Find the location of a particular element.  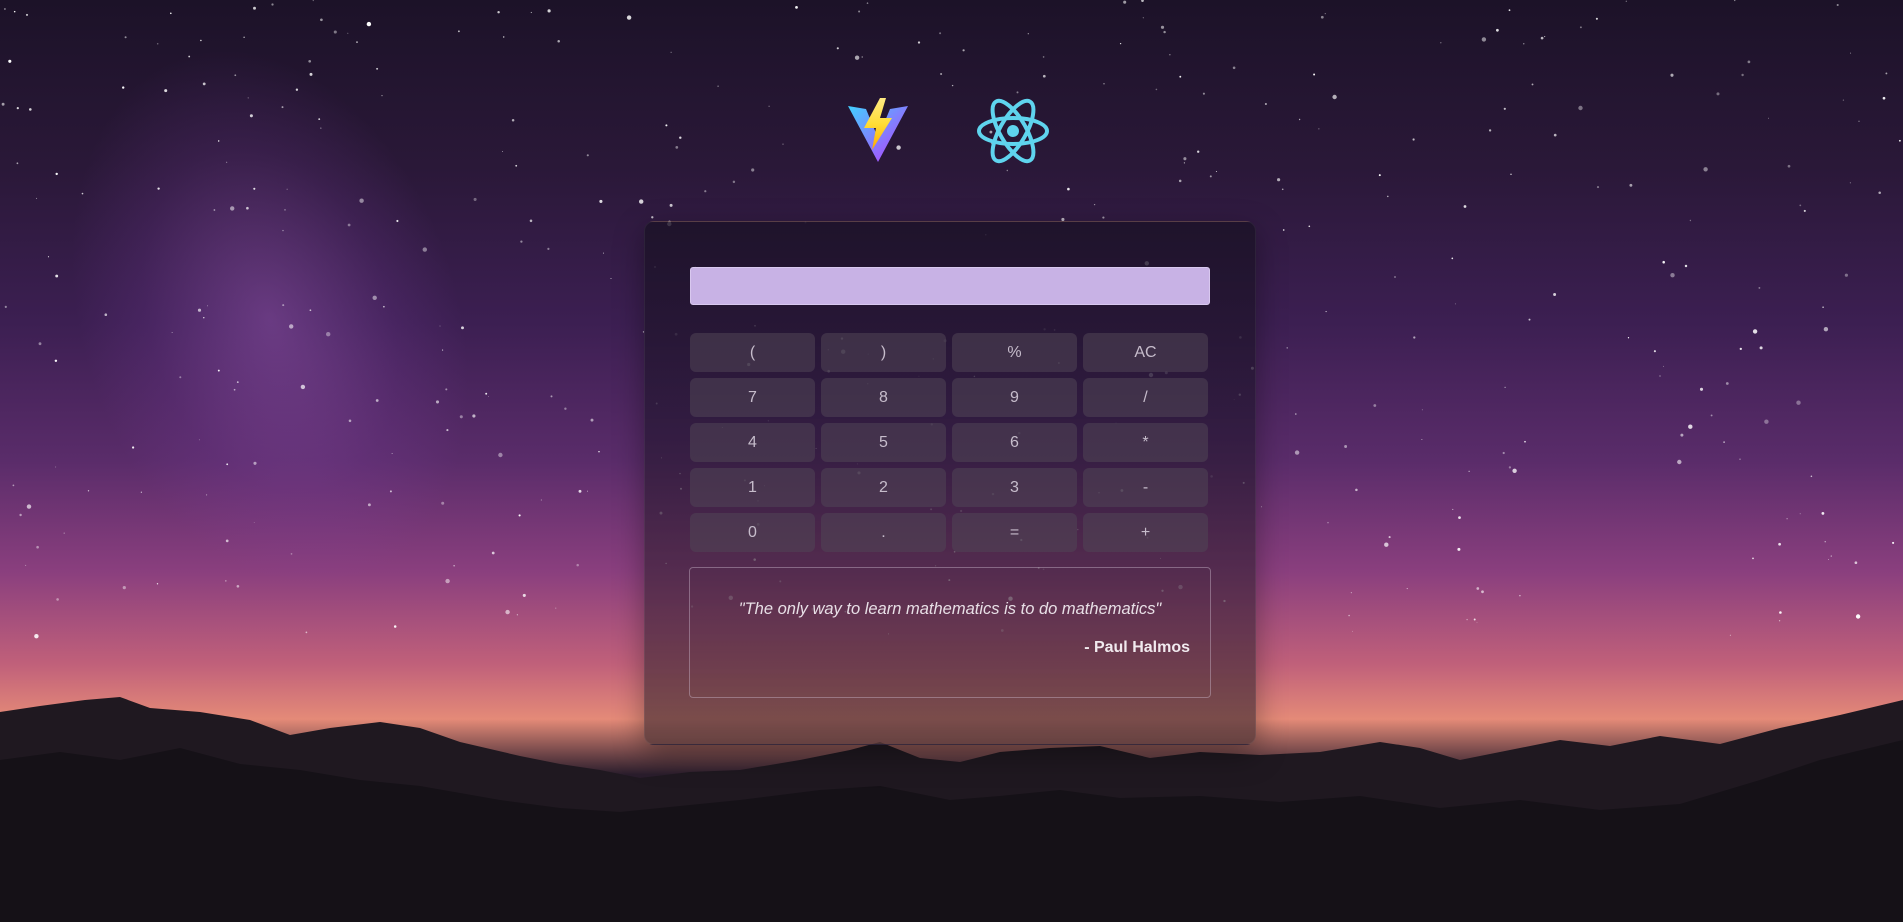

digit-9-key: 9 is located at coordinates (1014, 397).